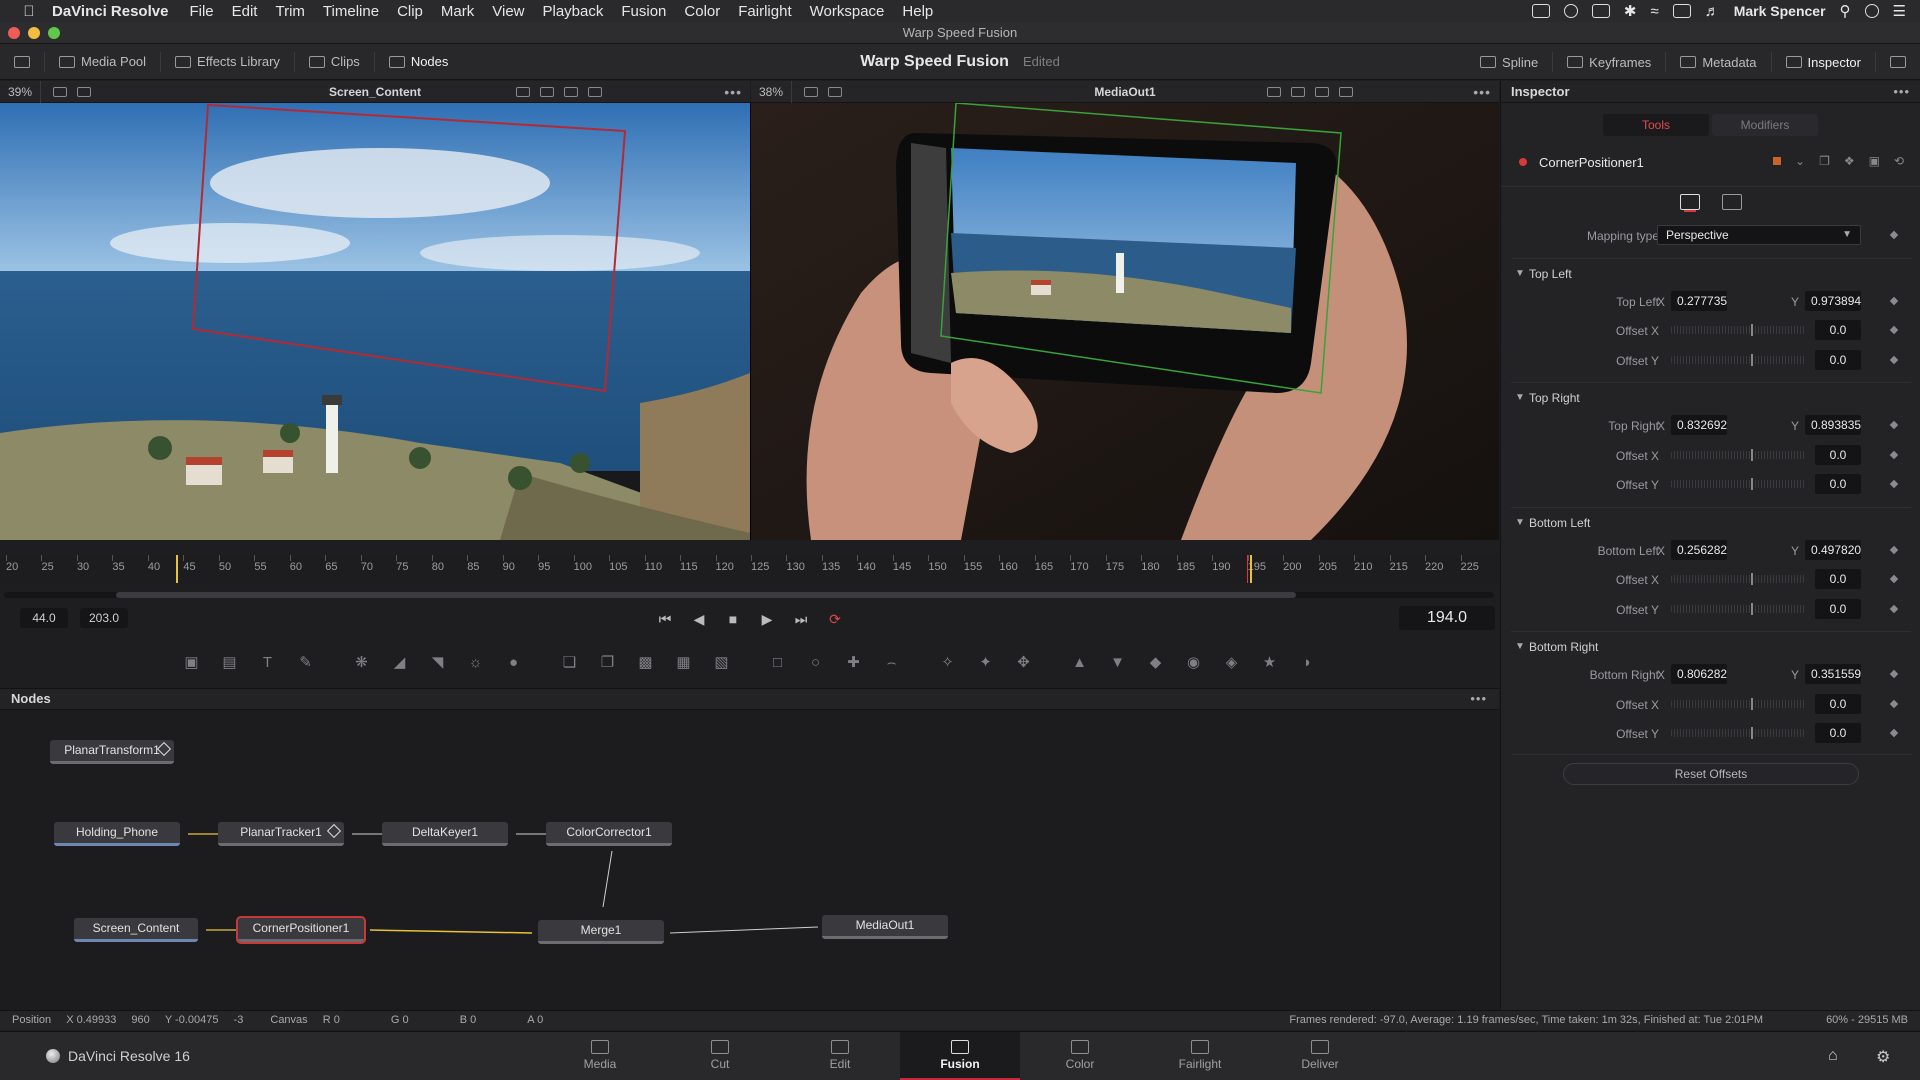  I want to click on tool-enabled-icon, so click(1523, 162).